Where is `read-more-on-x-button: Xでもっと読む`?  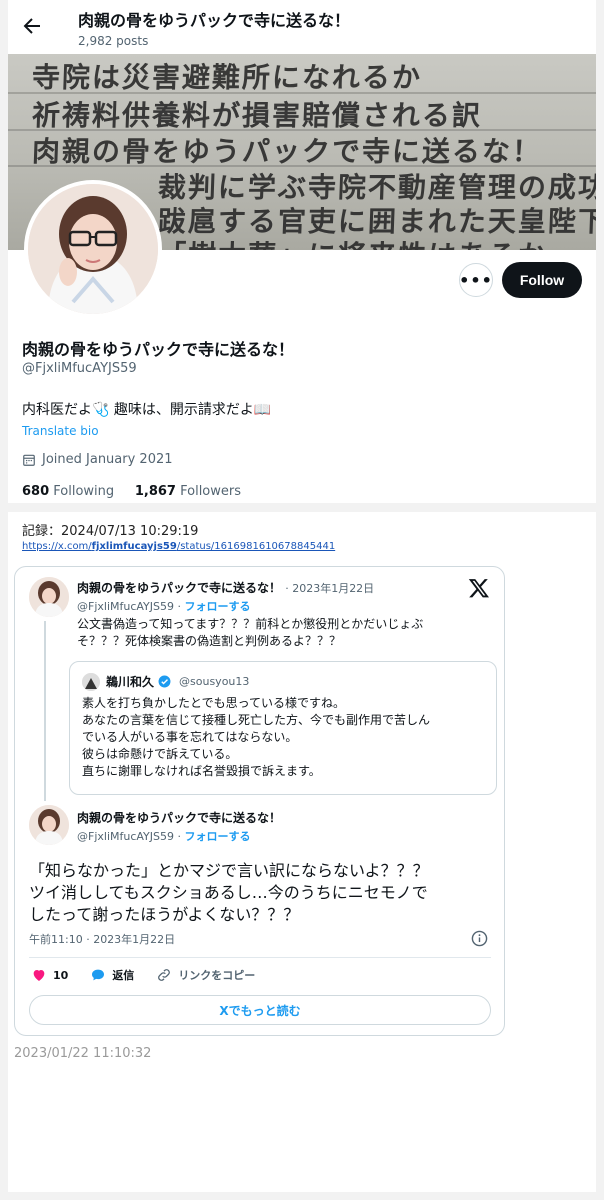
read-more-on-x-button: Xでもっと読む is located at coordinates (260, 1010).